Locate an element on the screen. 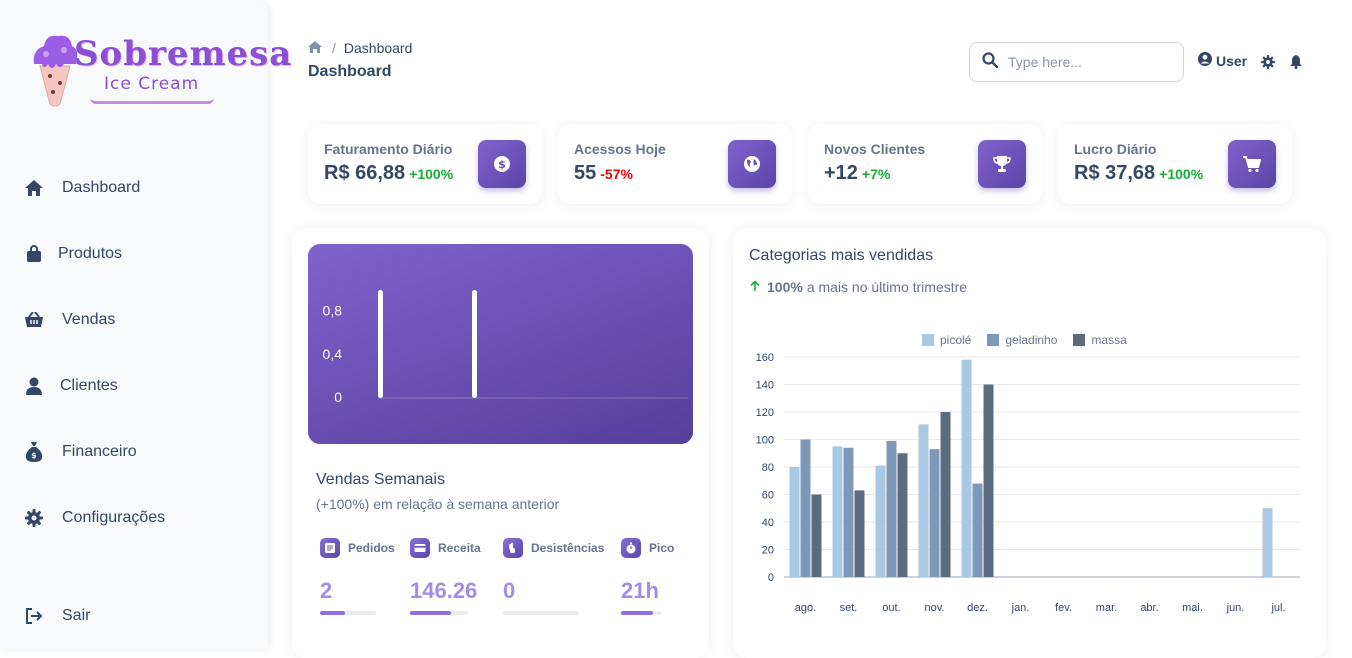 Image resolution: width=1352 pixels, height=658 pixels. stat-value: R$ 37,68 +100% is located at coordinates (1138, 173).